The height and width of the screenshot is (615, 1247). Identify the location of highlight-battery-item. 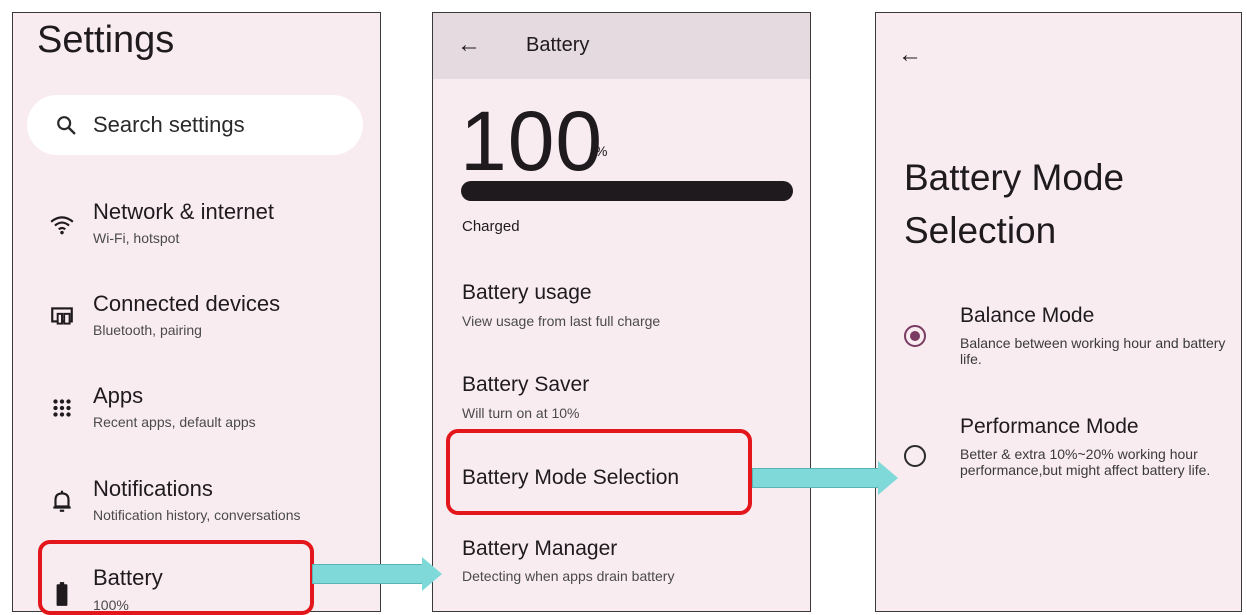
(176, 577).